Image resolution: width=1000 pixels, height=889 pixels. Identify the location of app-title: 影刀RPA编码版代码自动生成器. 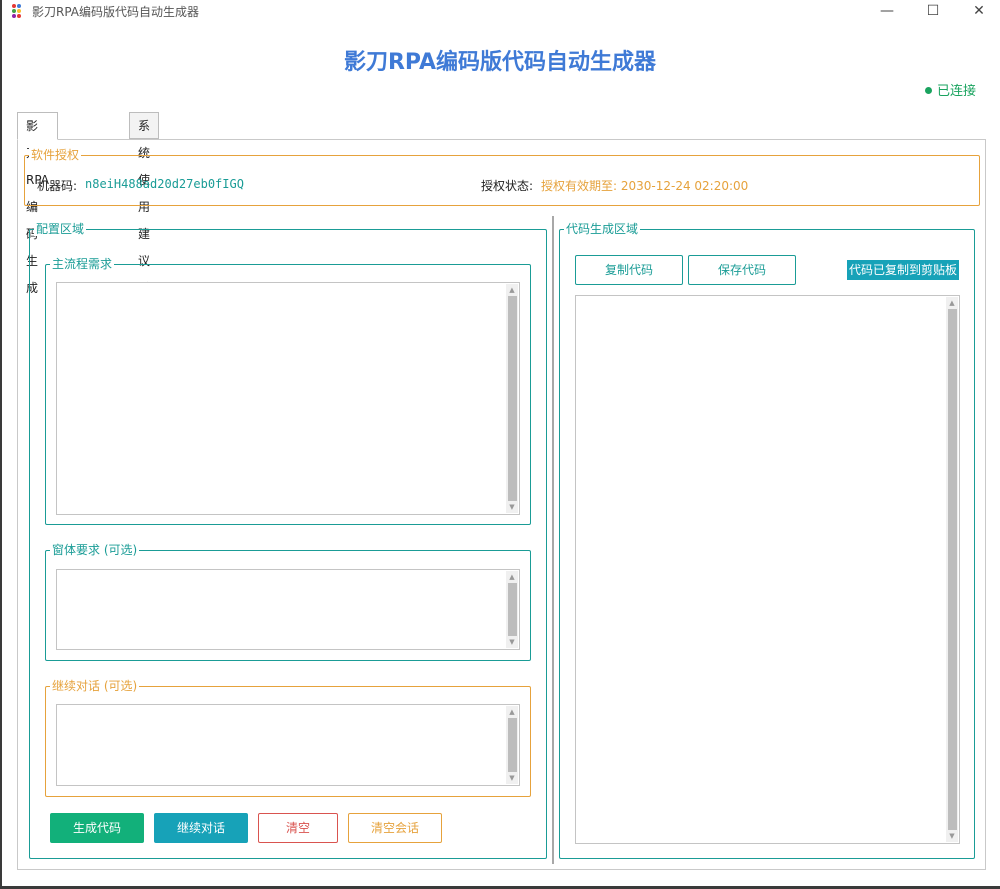
(500, 62).